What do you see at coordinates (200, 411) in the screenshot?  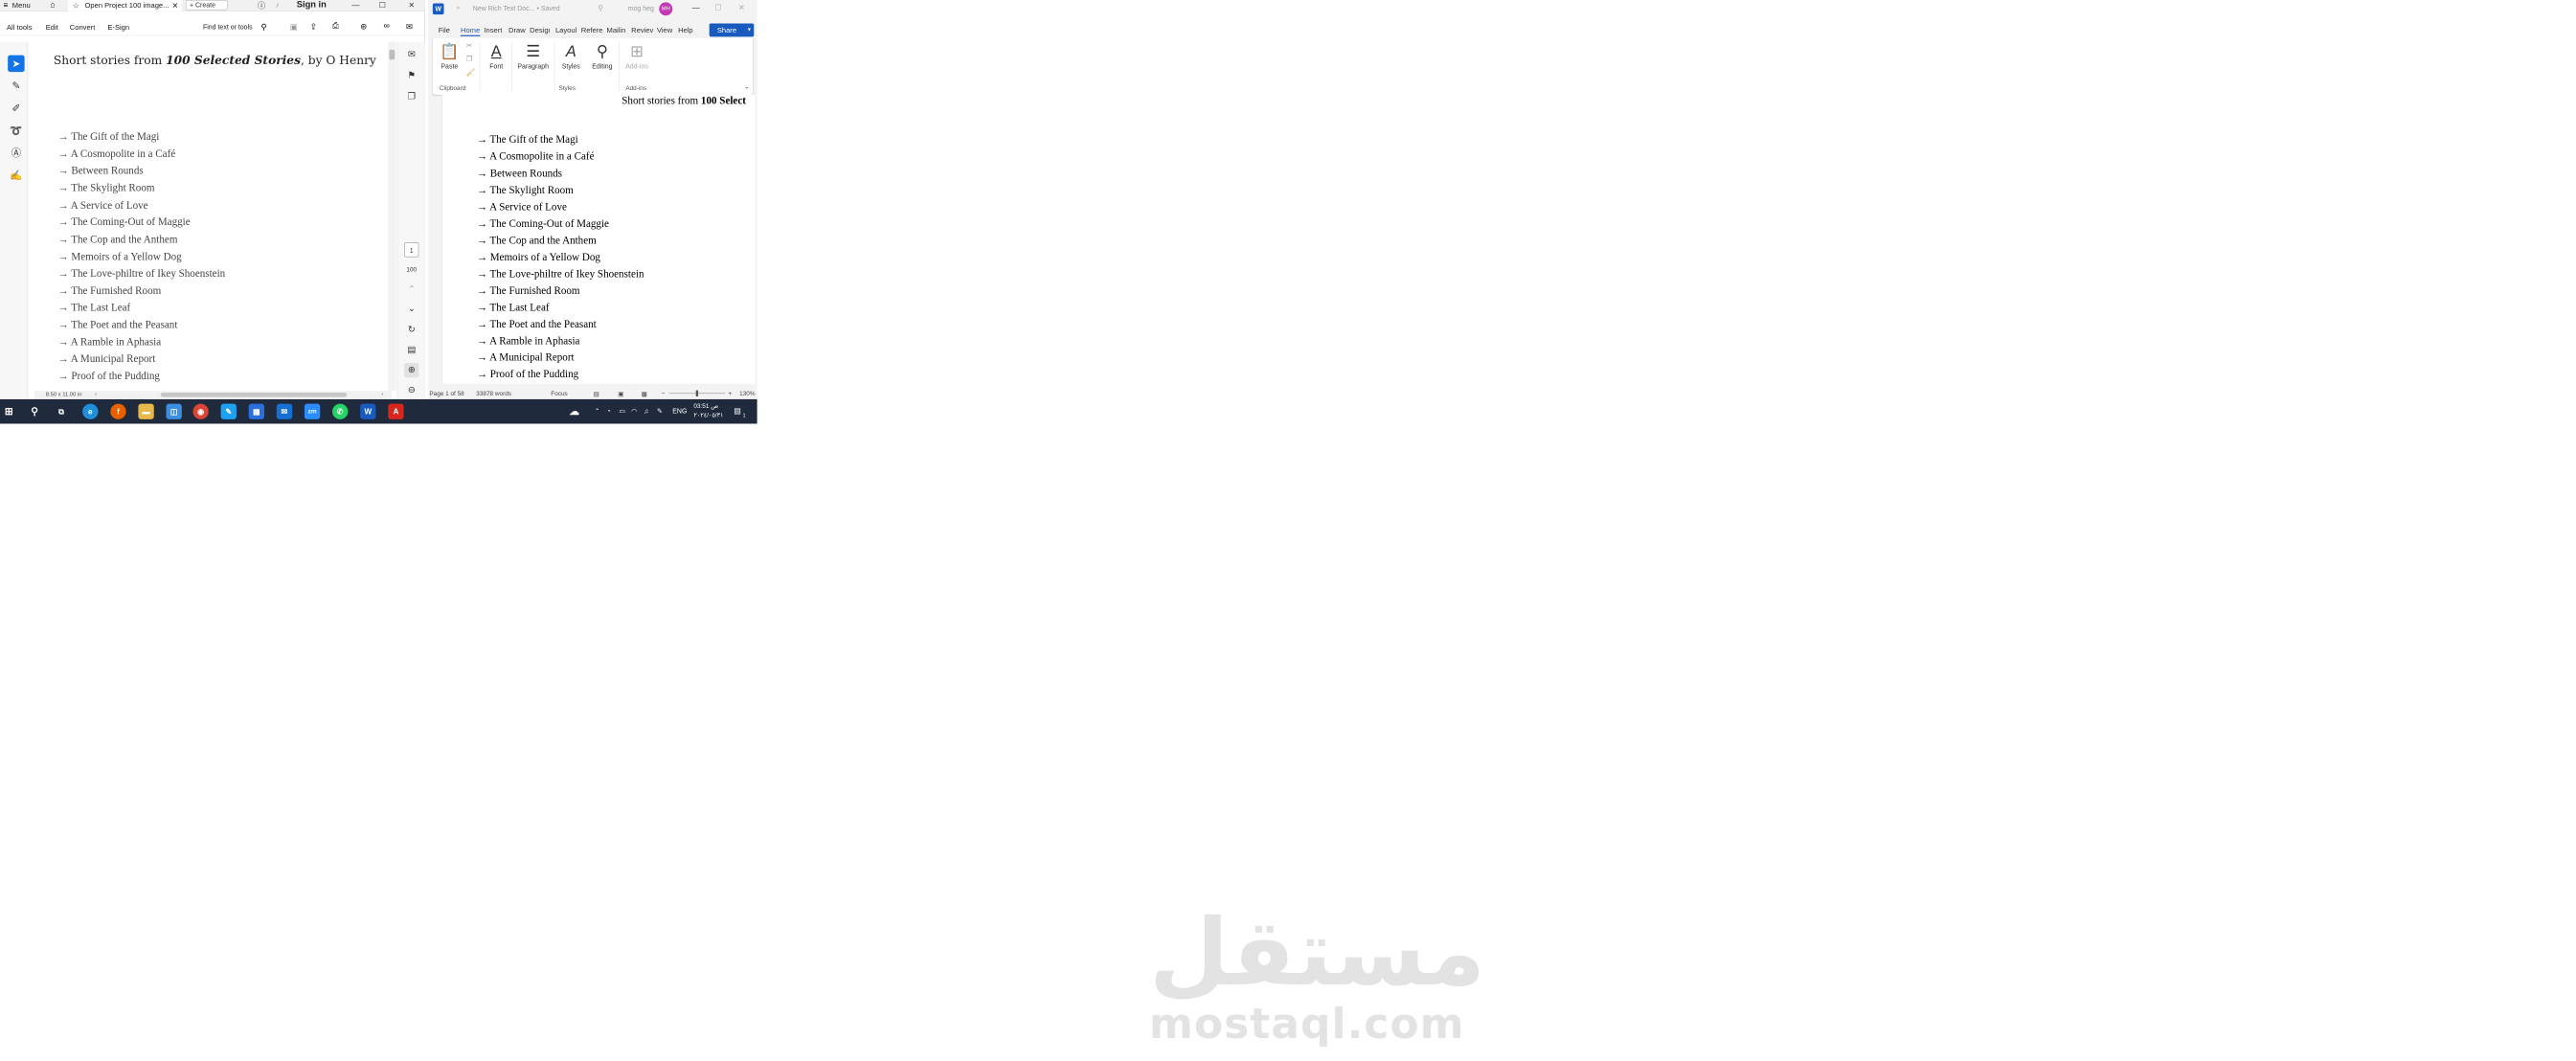 I see `chrome-icon: ◉` at bounding box center [200, 411].